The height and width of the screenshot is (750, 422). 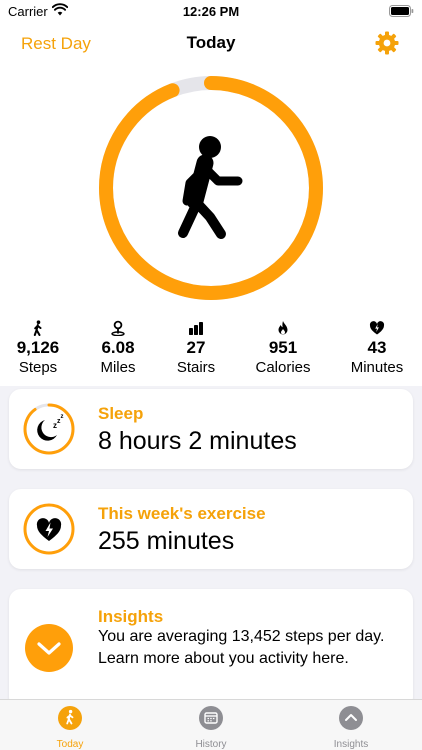 I want to click on status-bar: Carrier 12:26 PM, so click(x=211, y=11).